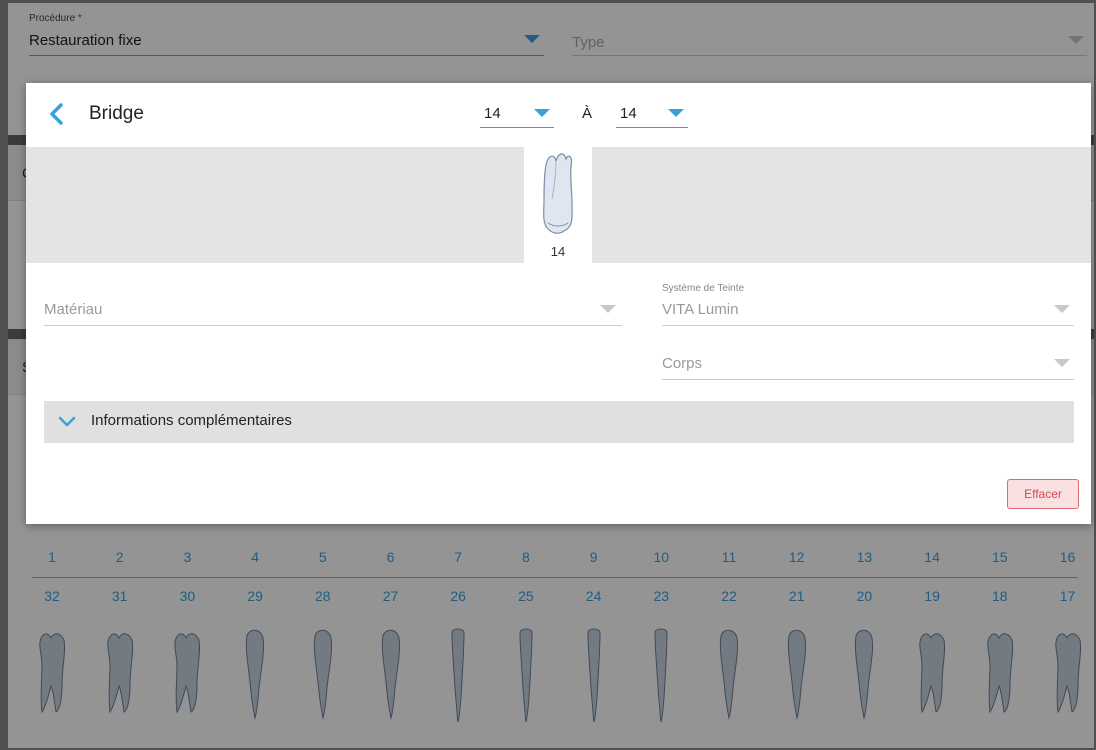 The width and height of the screenshot is (1096, 750). I want to click on selected-tooth-number: 14, so click(558, 251).